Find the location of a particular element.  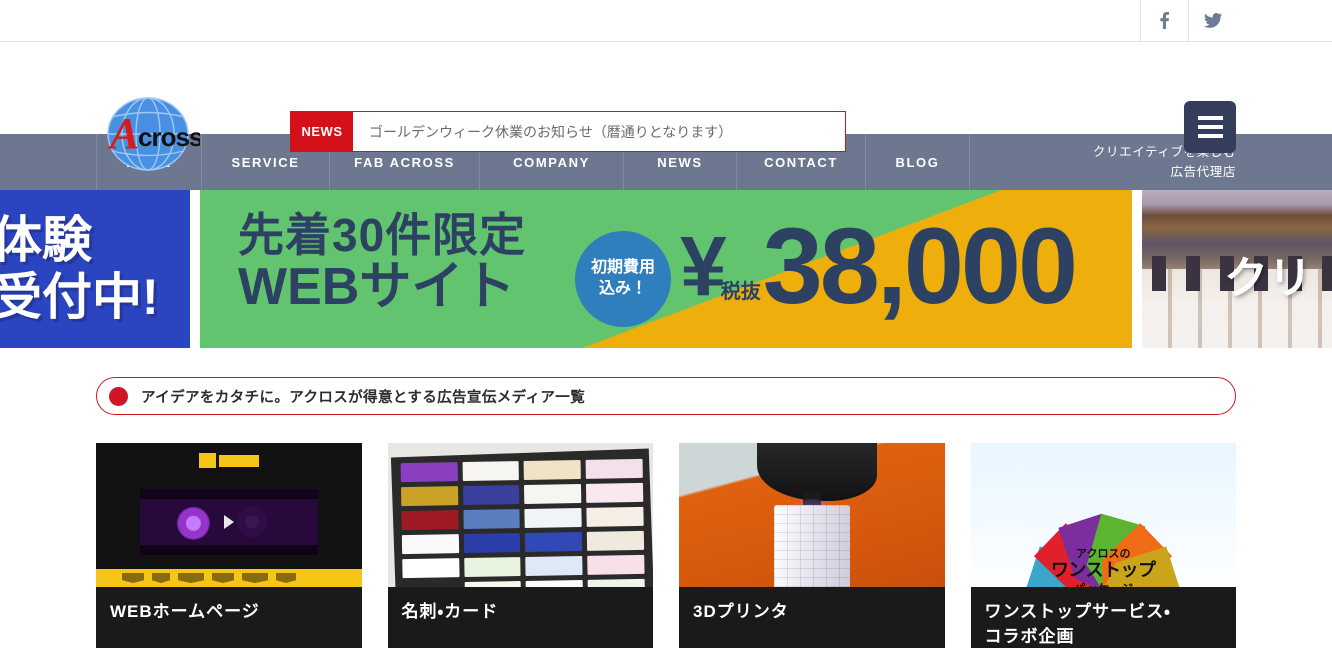

fan-brand-main: ワンストップ is located at coordinates (1103, 570).